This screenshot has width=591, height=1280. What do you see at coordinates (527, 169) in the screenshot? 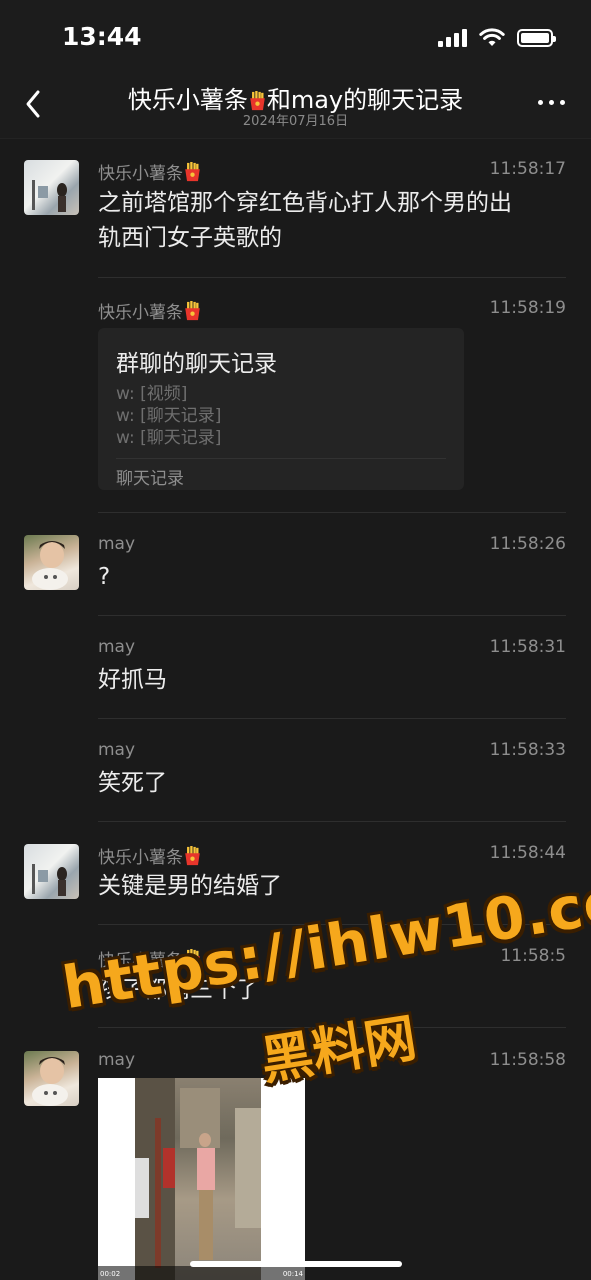
I see `message-time: 11:58:17` at bounding box center [527, 169].